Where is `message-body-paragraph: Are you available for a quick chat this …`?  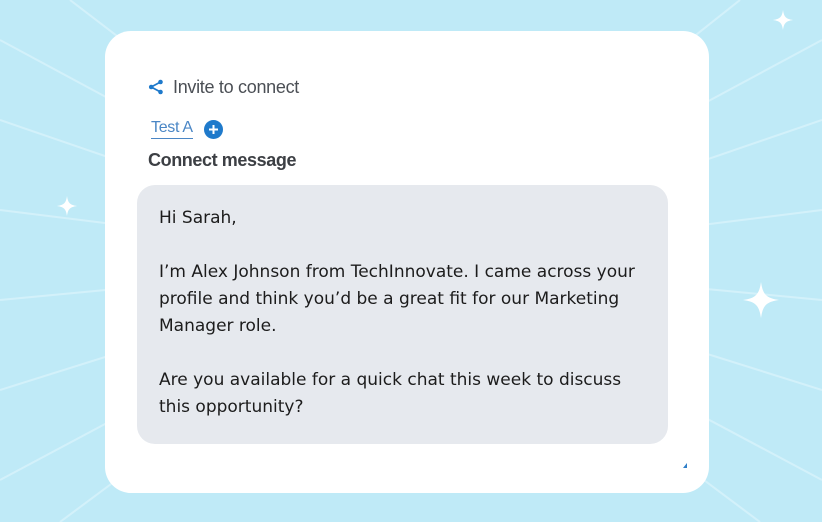
message-body-paragraph: Are you available for a quick chat this … is located at coordinates (390, 393).